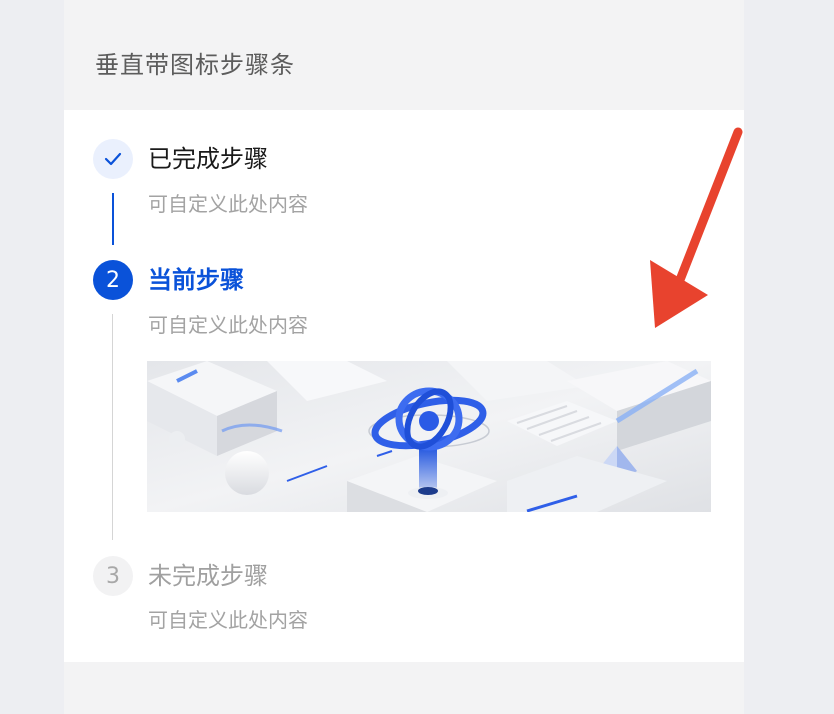 This screenshot has width=834, height=714. Describe the element at coordinates (228, 620) in the screenshot. I see `step-3-description: 可自定义此处内容` at that location.